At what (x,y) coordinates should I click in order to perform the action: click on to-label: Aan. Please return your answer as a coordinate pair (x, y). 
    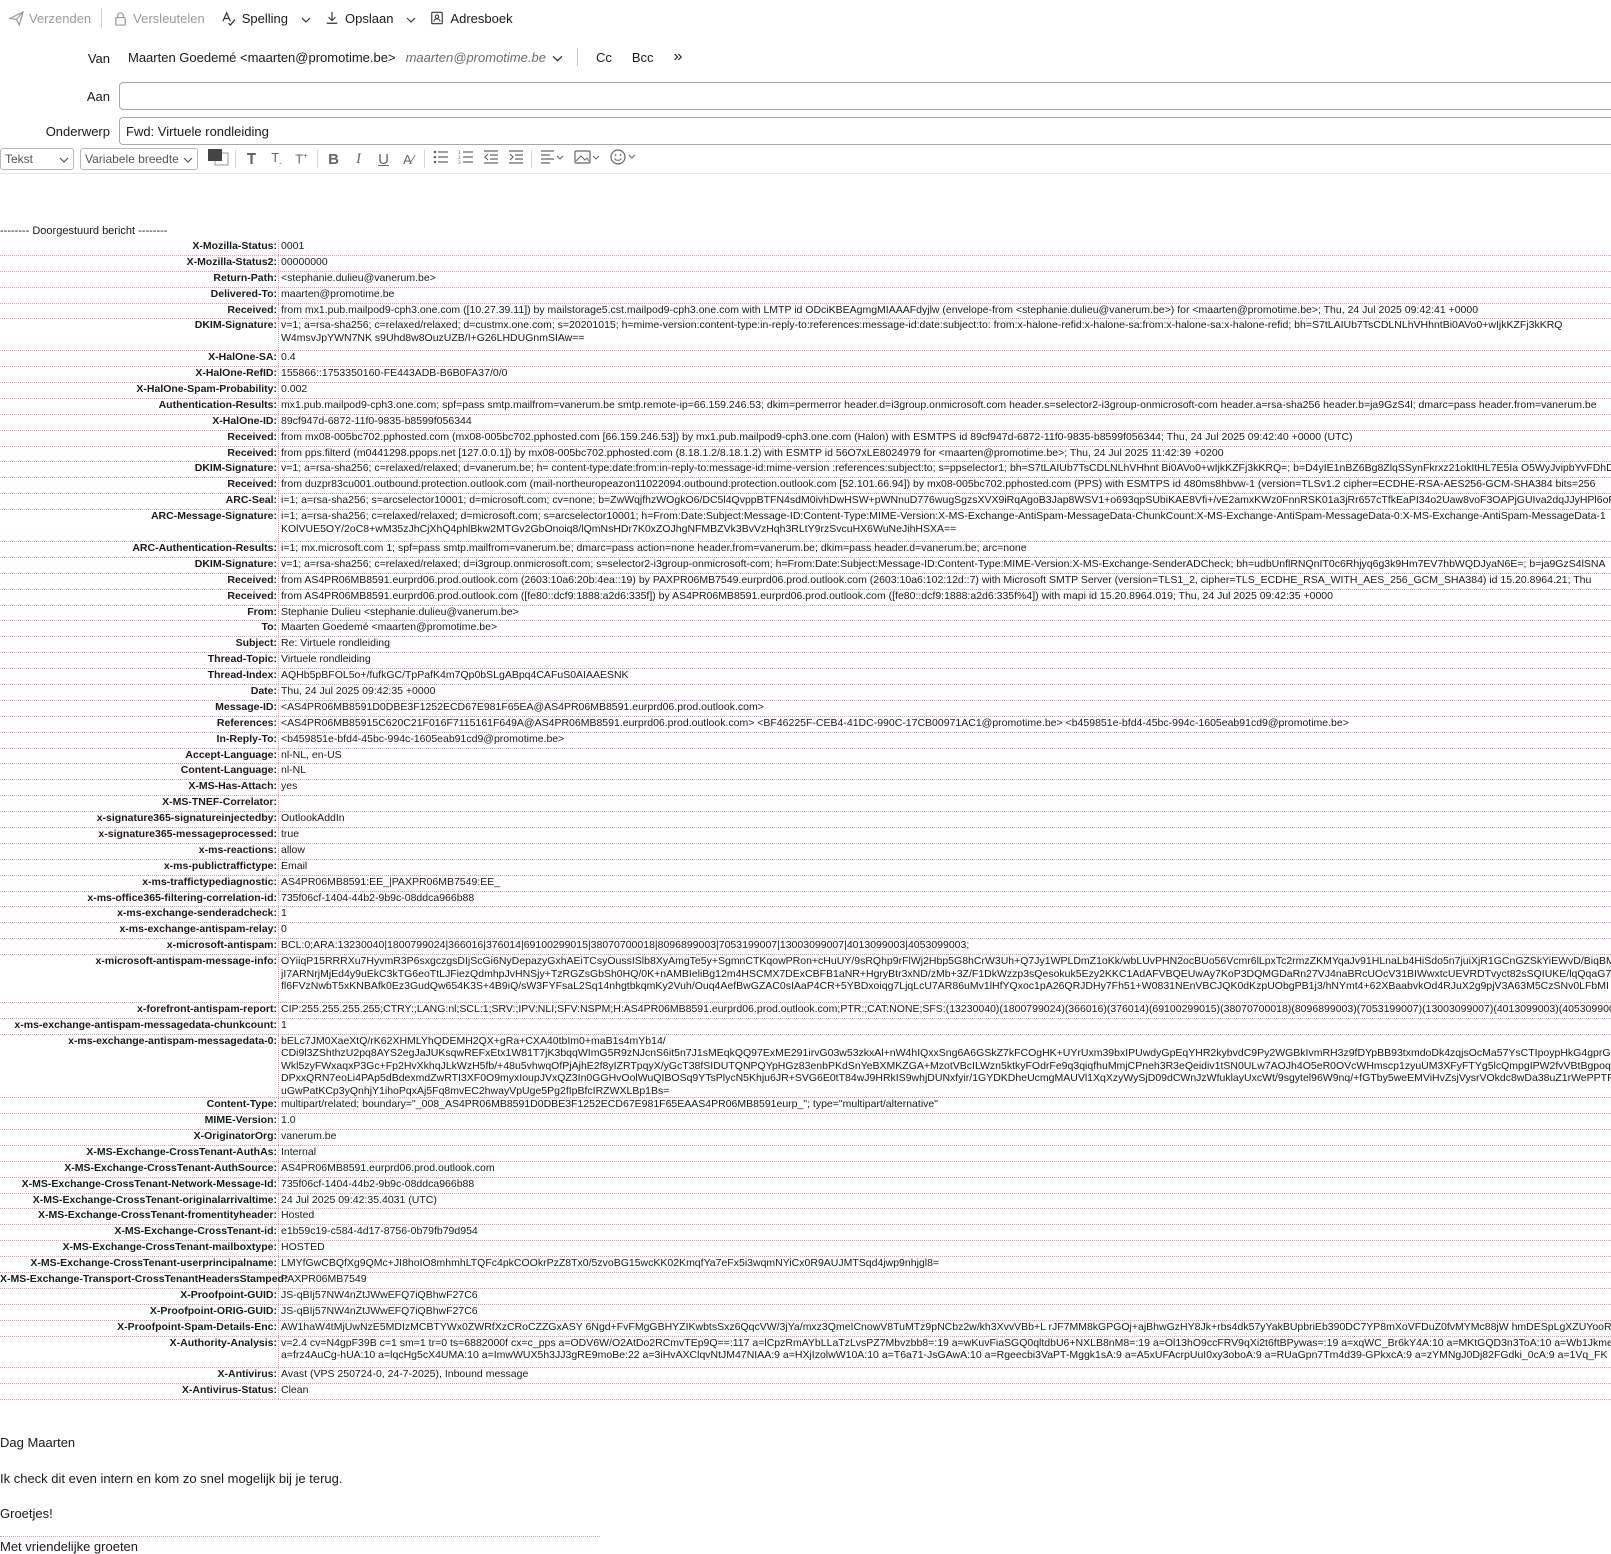
    Looking at the image, I should click on (98, 96).